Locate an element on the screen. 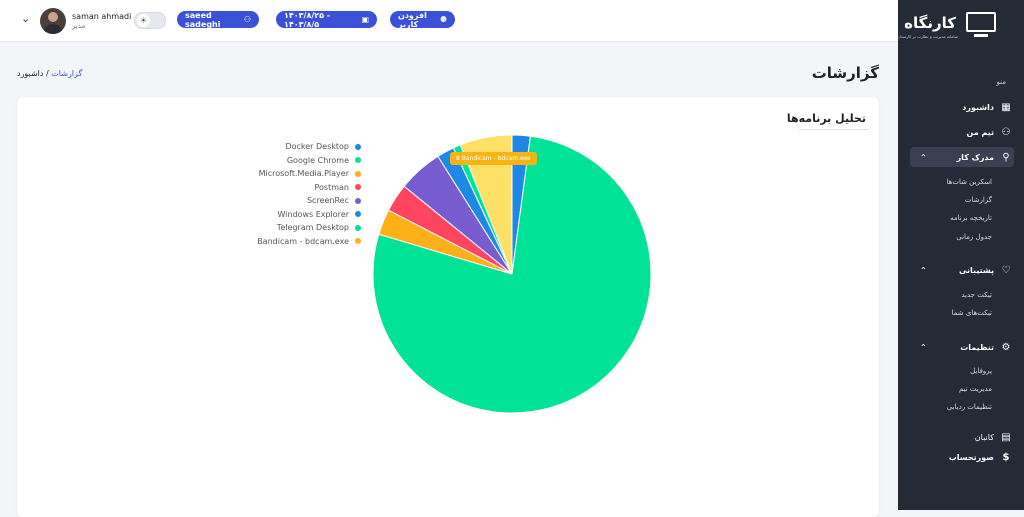  sidebar-item-label: پشتیبانی is located at coordinates (976, 270).